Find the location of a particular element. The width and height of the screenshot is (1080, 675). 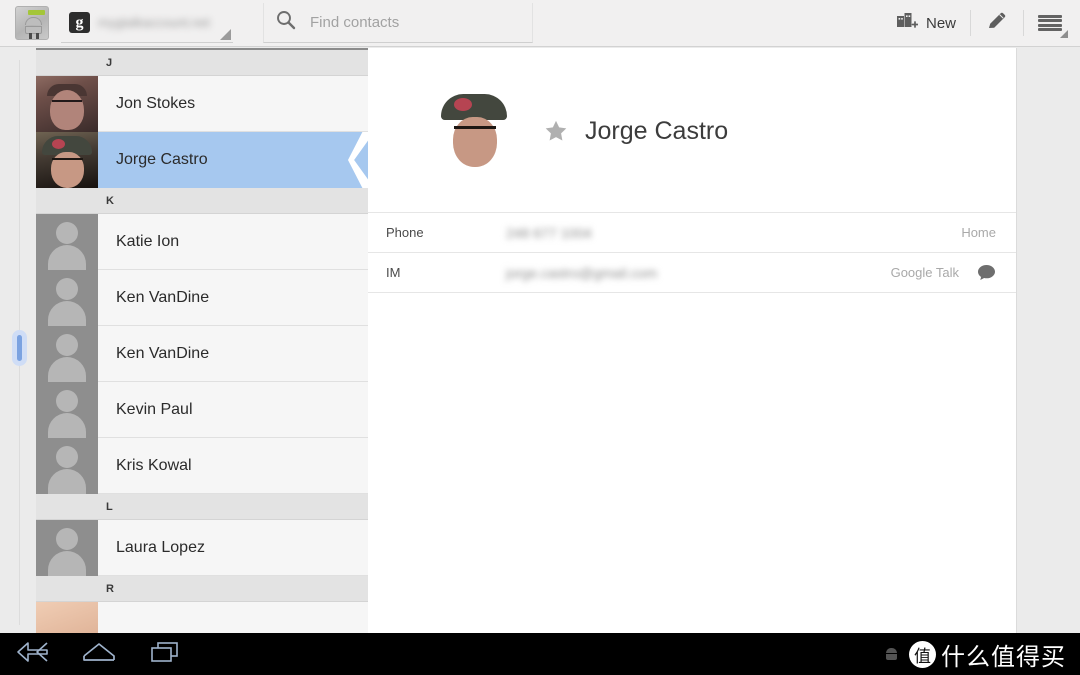

contact-list-item-name: Kris Kowal is located at coordinates (154, 465).